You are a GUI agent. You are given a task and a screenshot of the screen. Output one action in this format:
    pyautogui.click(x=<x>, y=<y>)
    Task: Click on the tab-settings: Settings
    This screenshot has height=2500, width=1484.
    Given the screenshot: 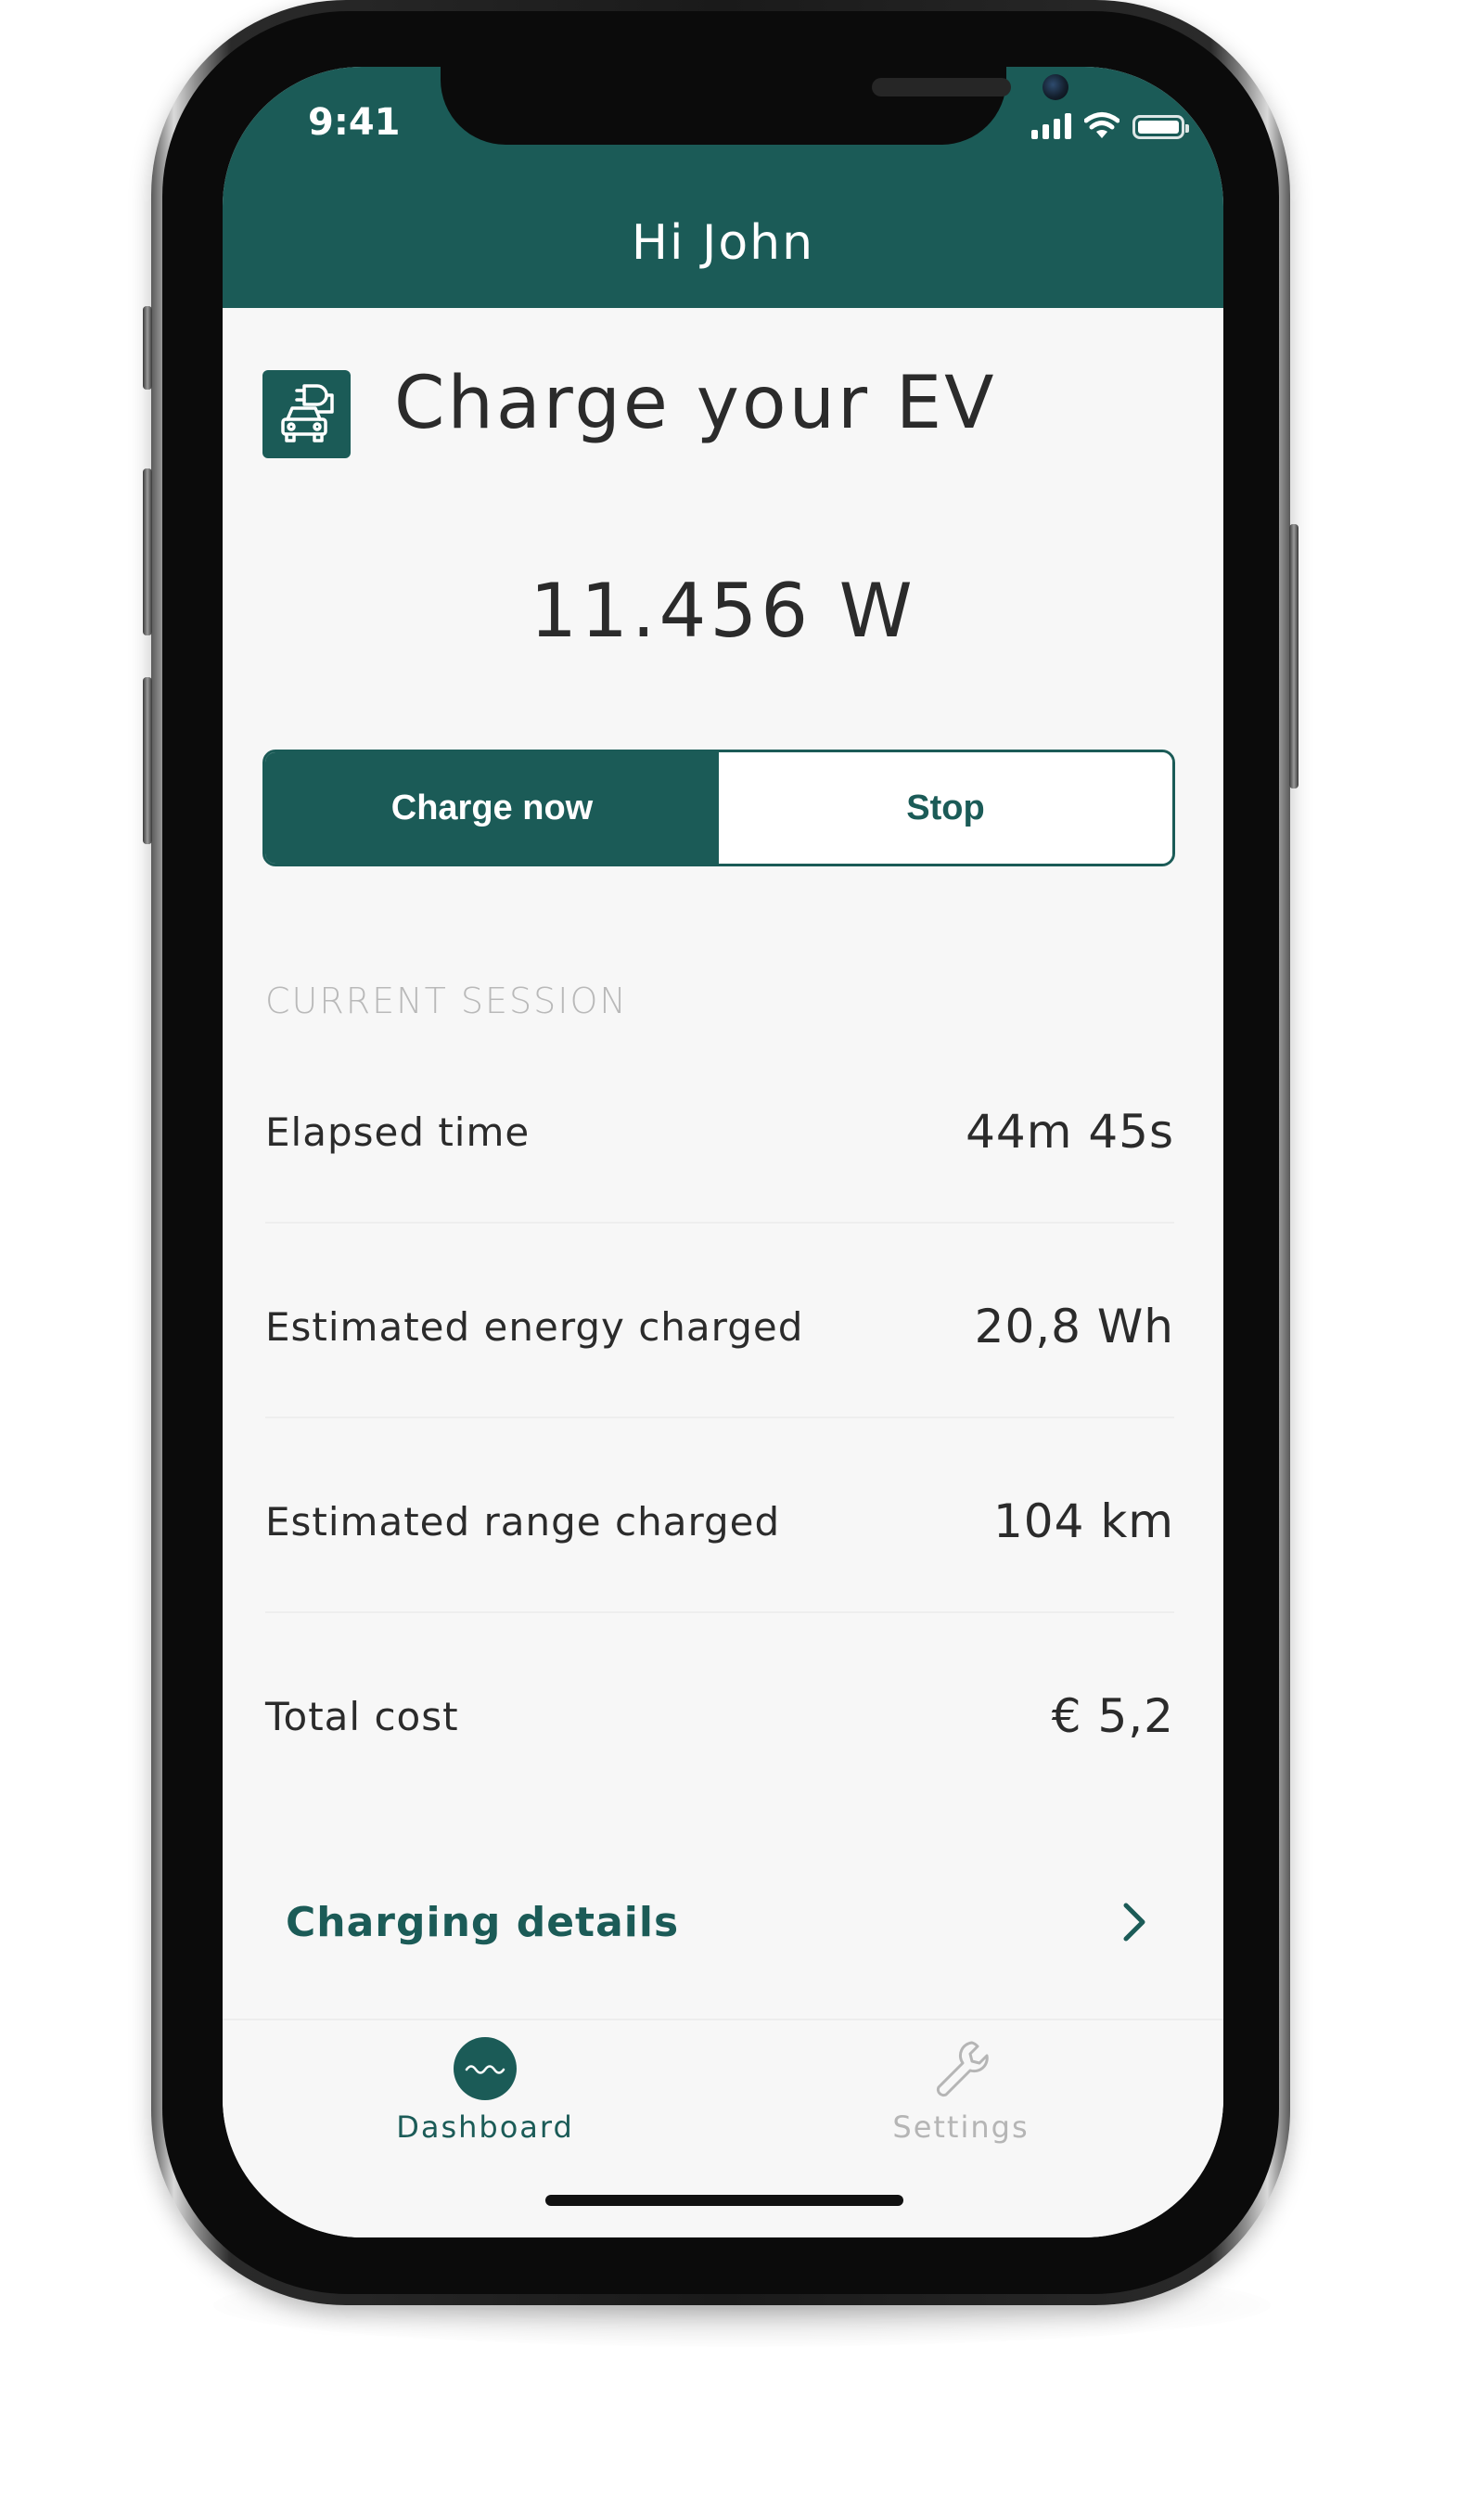 What is the action you would take?
    pyautogui.click(x=960, y=2091)
    